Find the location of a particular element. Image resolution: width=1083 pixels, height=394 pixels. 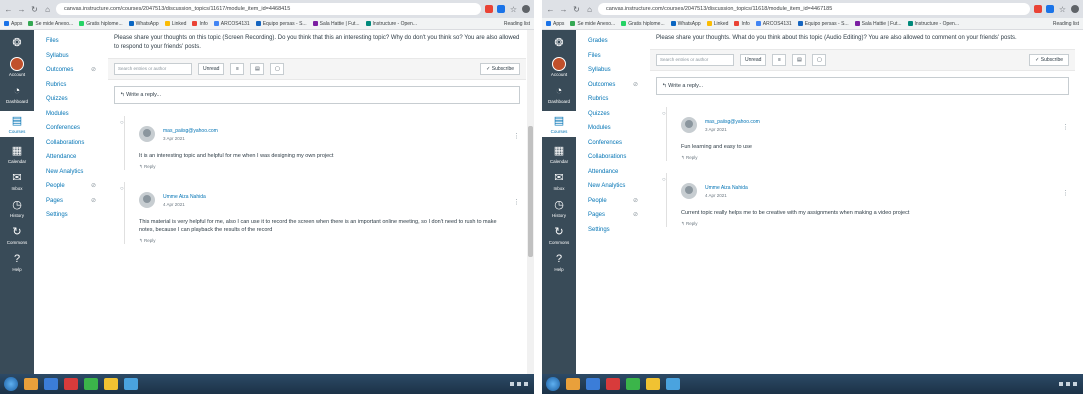

global-nav-avatar: Account is located at coordinates (17, 67).